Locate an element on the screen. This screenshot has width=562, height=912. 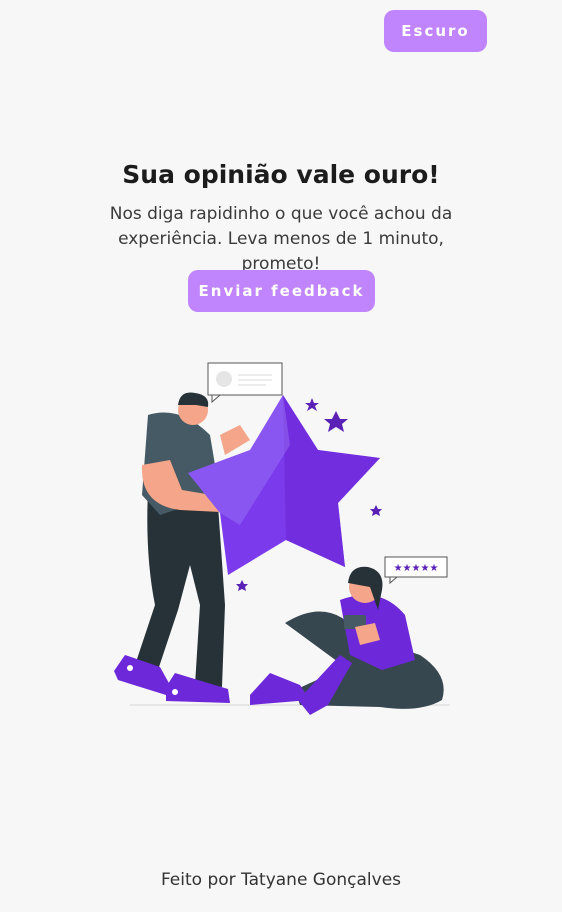
footer-credit: Feito por Tatyane Gonçalves is located at coordinates (281, 880).